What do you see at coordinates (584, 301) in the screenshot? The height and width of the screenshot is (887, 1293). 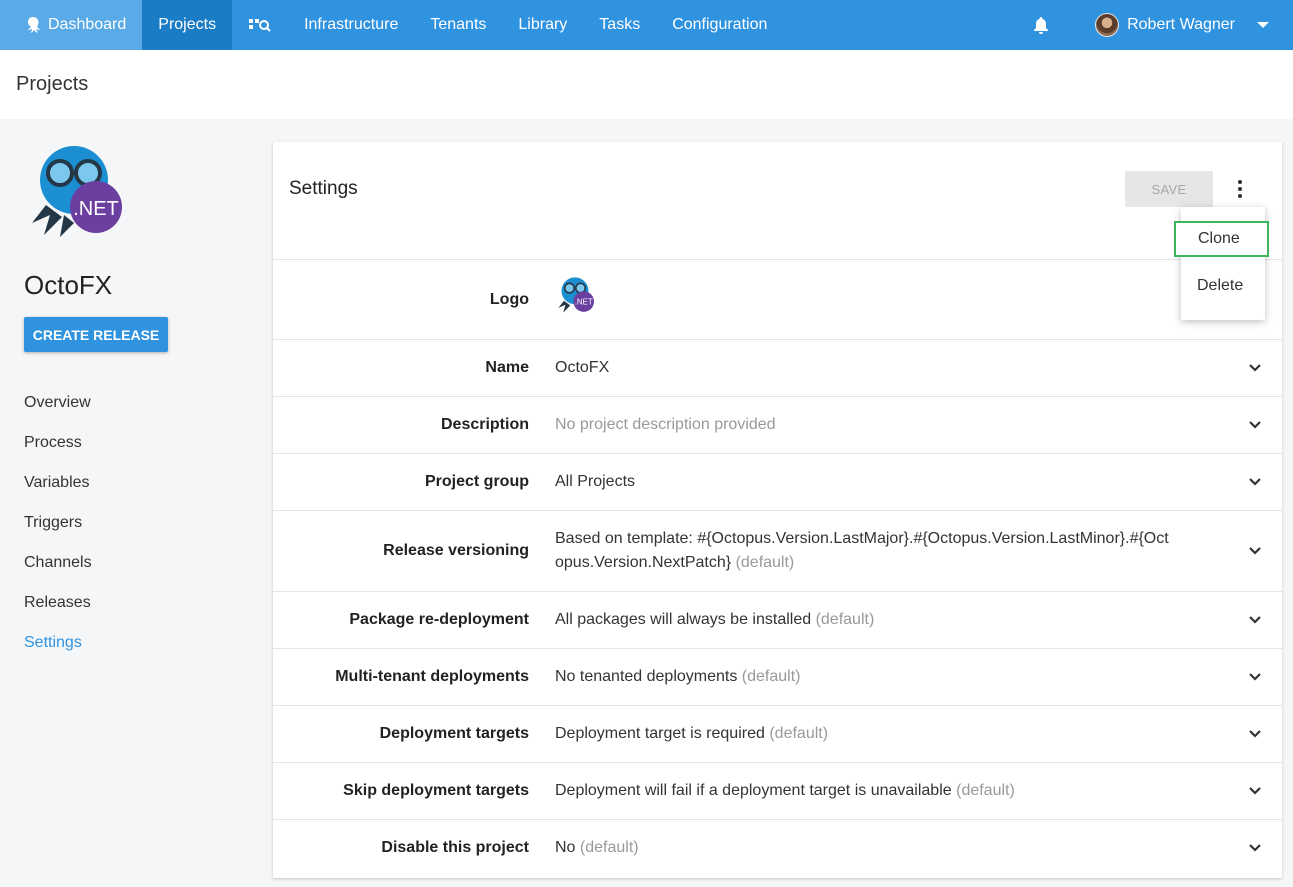 I see `logo-net-text-small: .NET` at bounding box center [584, 301].